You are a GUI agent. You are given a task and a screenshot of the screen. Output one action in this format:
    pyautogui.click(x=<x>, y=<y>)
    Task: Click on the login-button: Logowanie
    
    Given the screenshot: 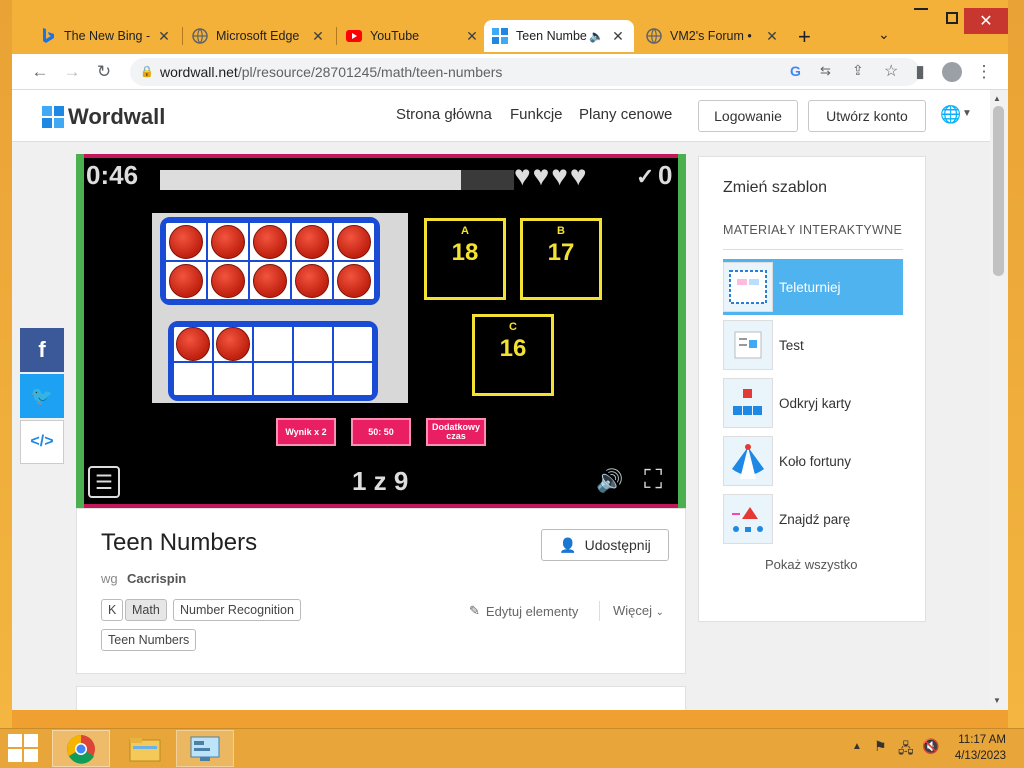 What is the action you would take?
    pyautogui.click(x=748, y=116)
    